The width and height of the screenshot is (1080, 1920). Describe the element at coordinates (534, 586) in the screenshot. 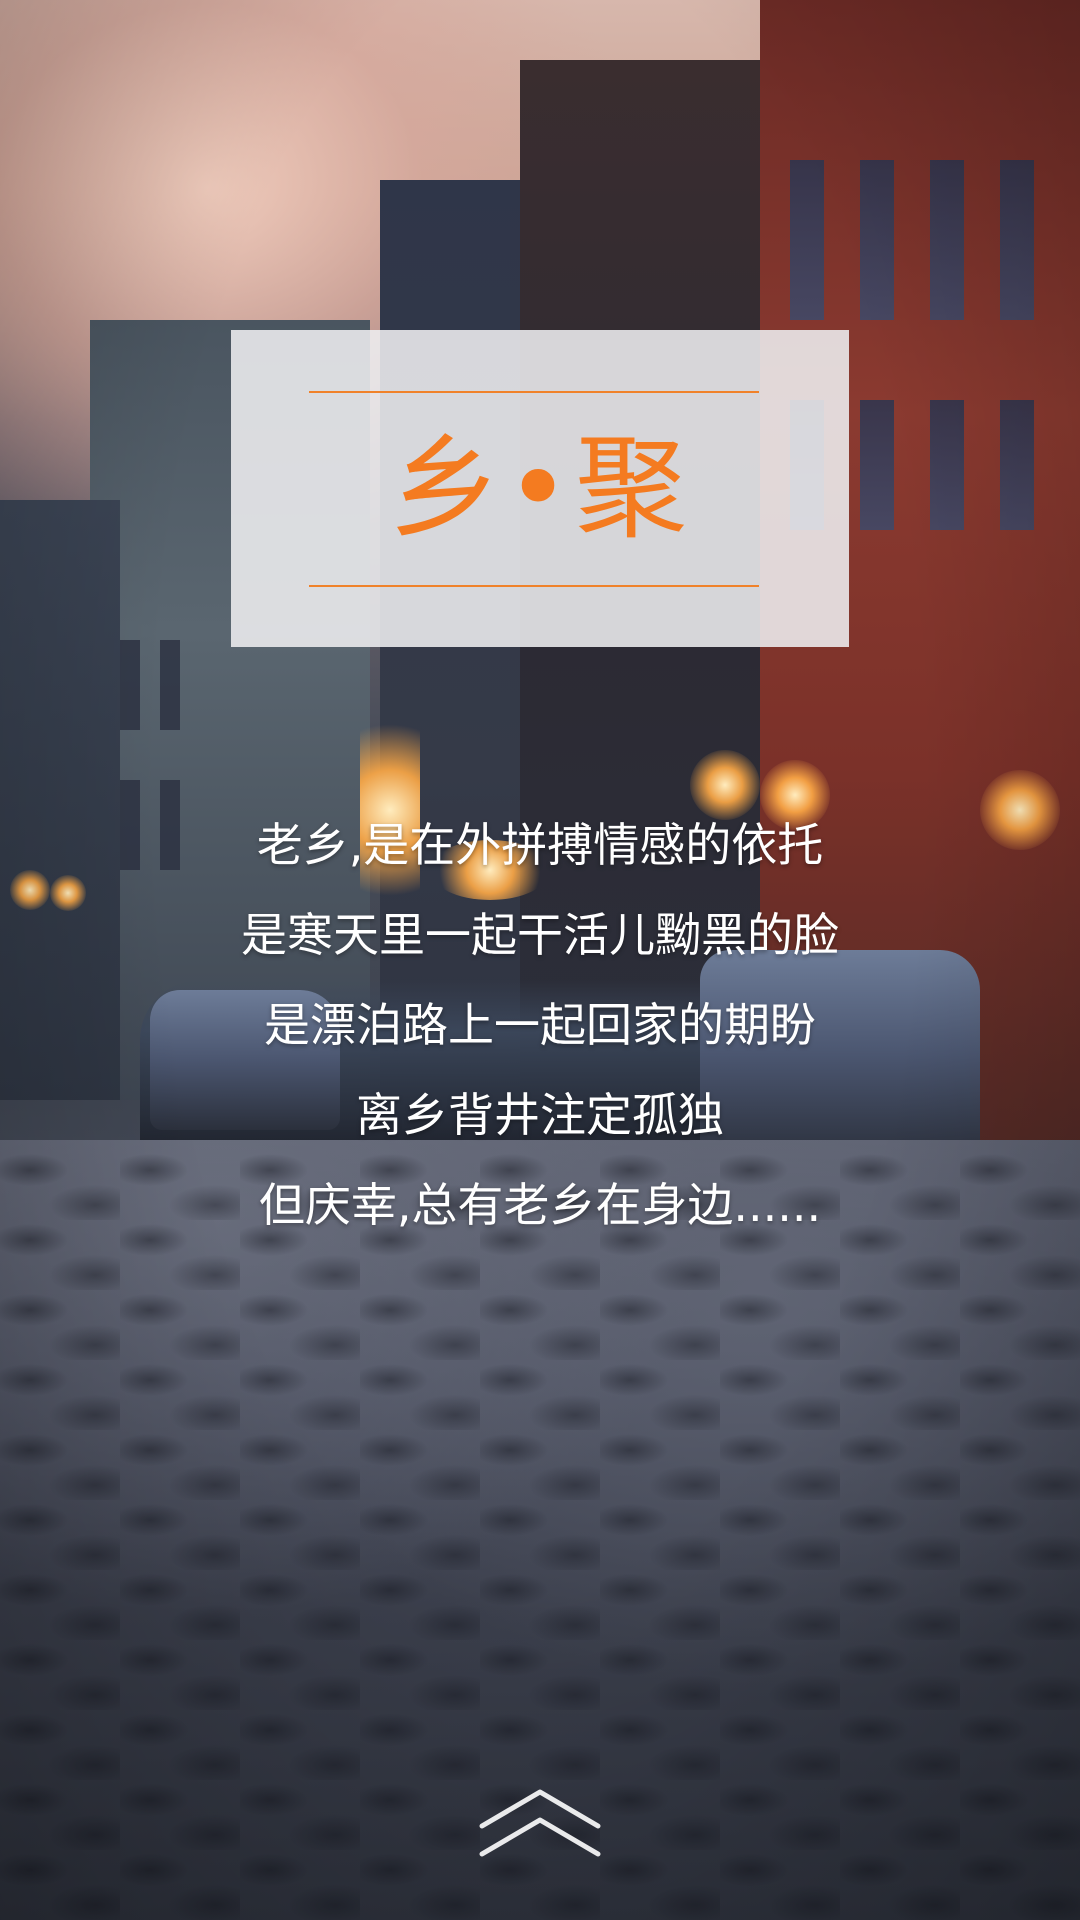

I see `title-divider-bottom` at that location.